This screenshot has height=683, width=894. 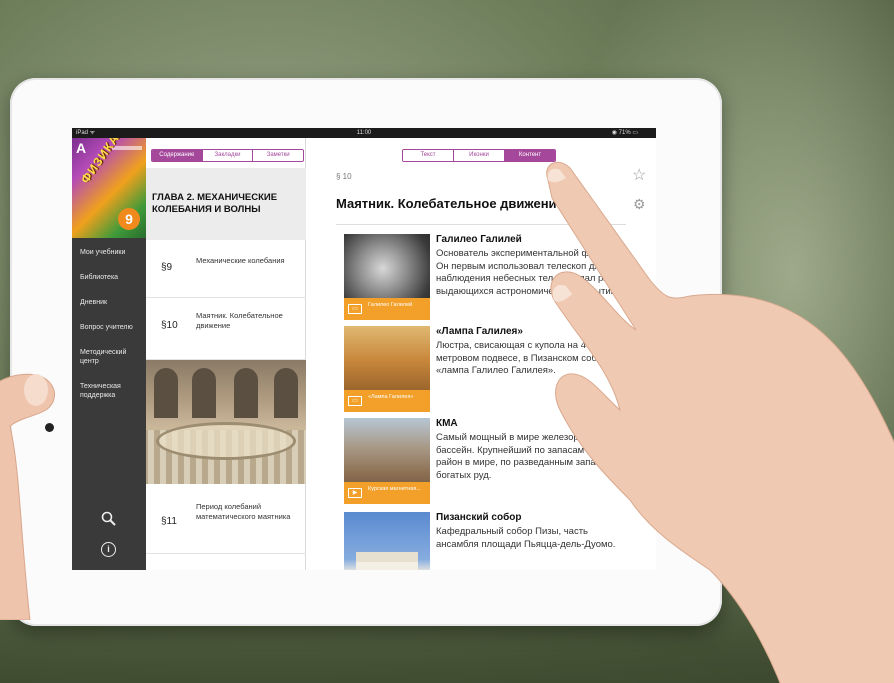 What do you see at coordinates (277, 155) in the screenshot?
I see `tab-notes: Заметки` at bounding box center [277, 155].